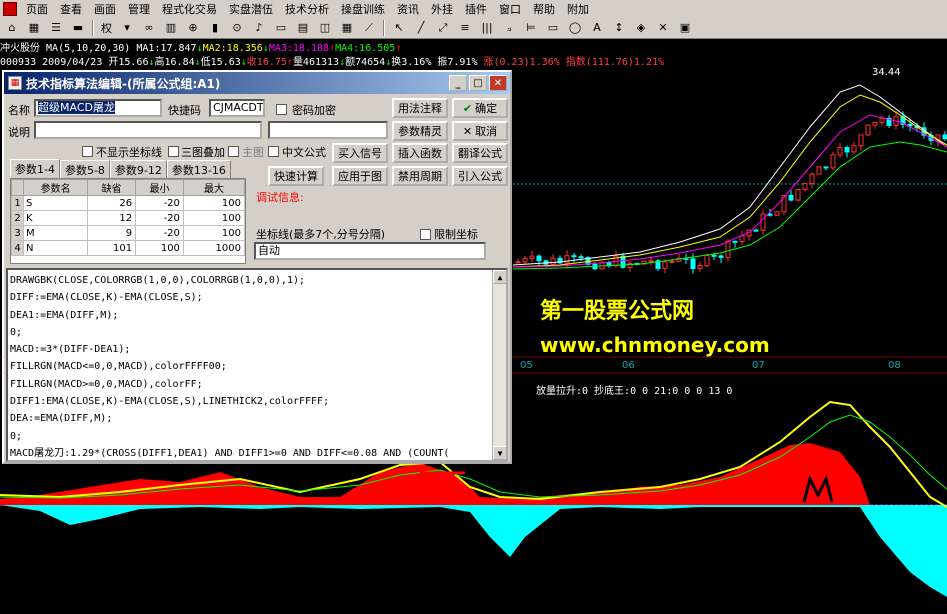  I want to click on code-line: MACD:=3*(DIFF-DEA1);, so click(70, 350).